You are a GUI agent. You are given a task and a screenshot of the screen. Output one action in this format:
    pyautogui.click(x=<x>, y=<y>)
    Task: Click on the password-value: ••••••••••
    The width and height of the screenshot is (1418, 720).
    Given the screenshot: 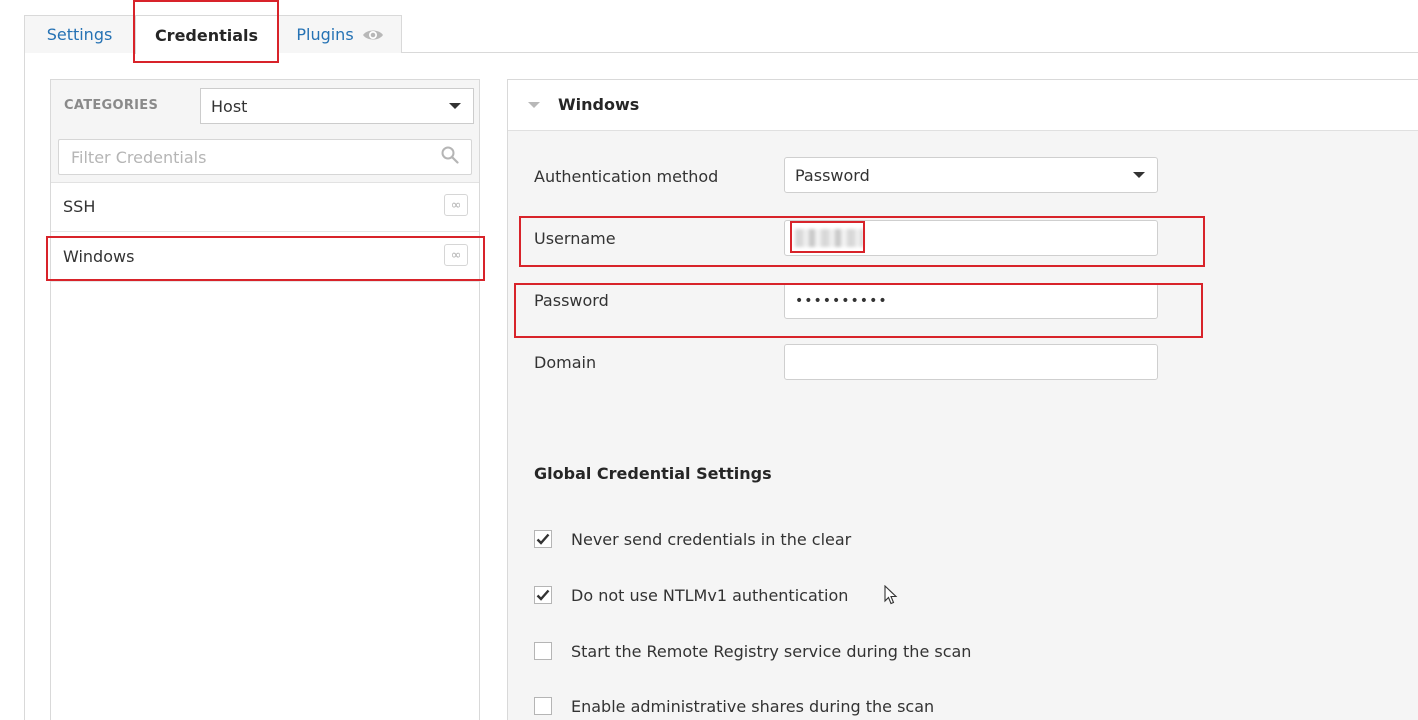 What is the action you would take?
    pyautogui.click(x=841, y=301)
    